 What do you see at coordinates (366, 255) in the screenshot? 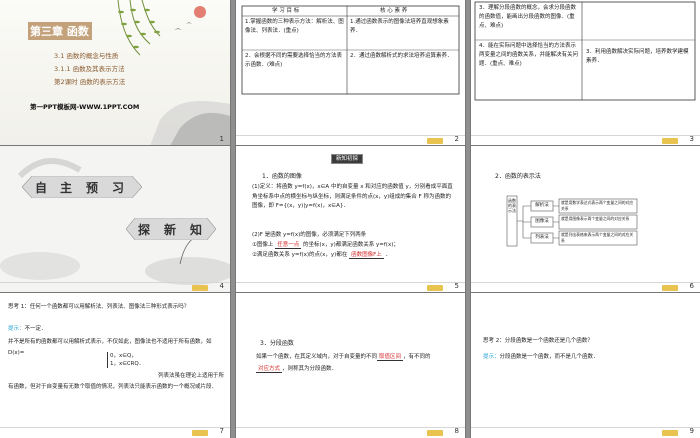
I see `answer-graph-f: 函数图像F上` at bounding box center [366, 255].